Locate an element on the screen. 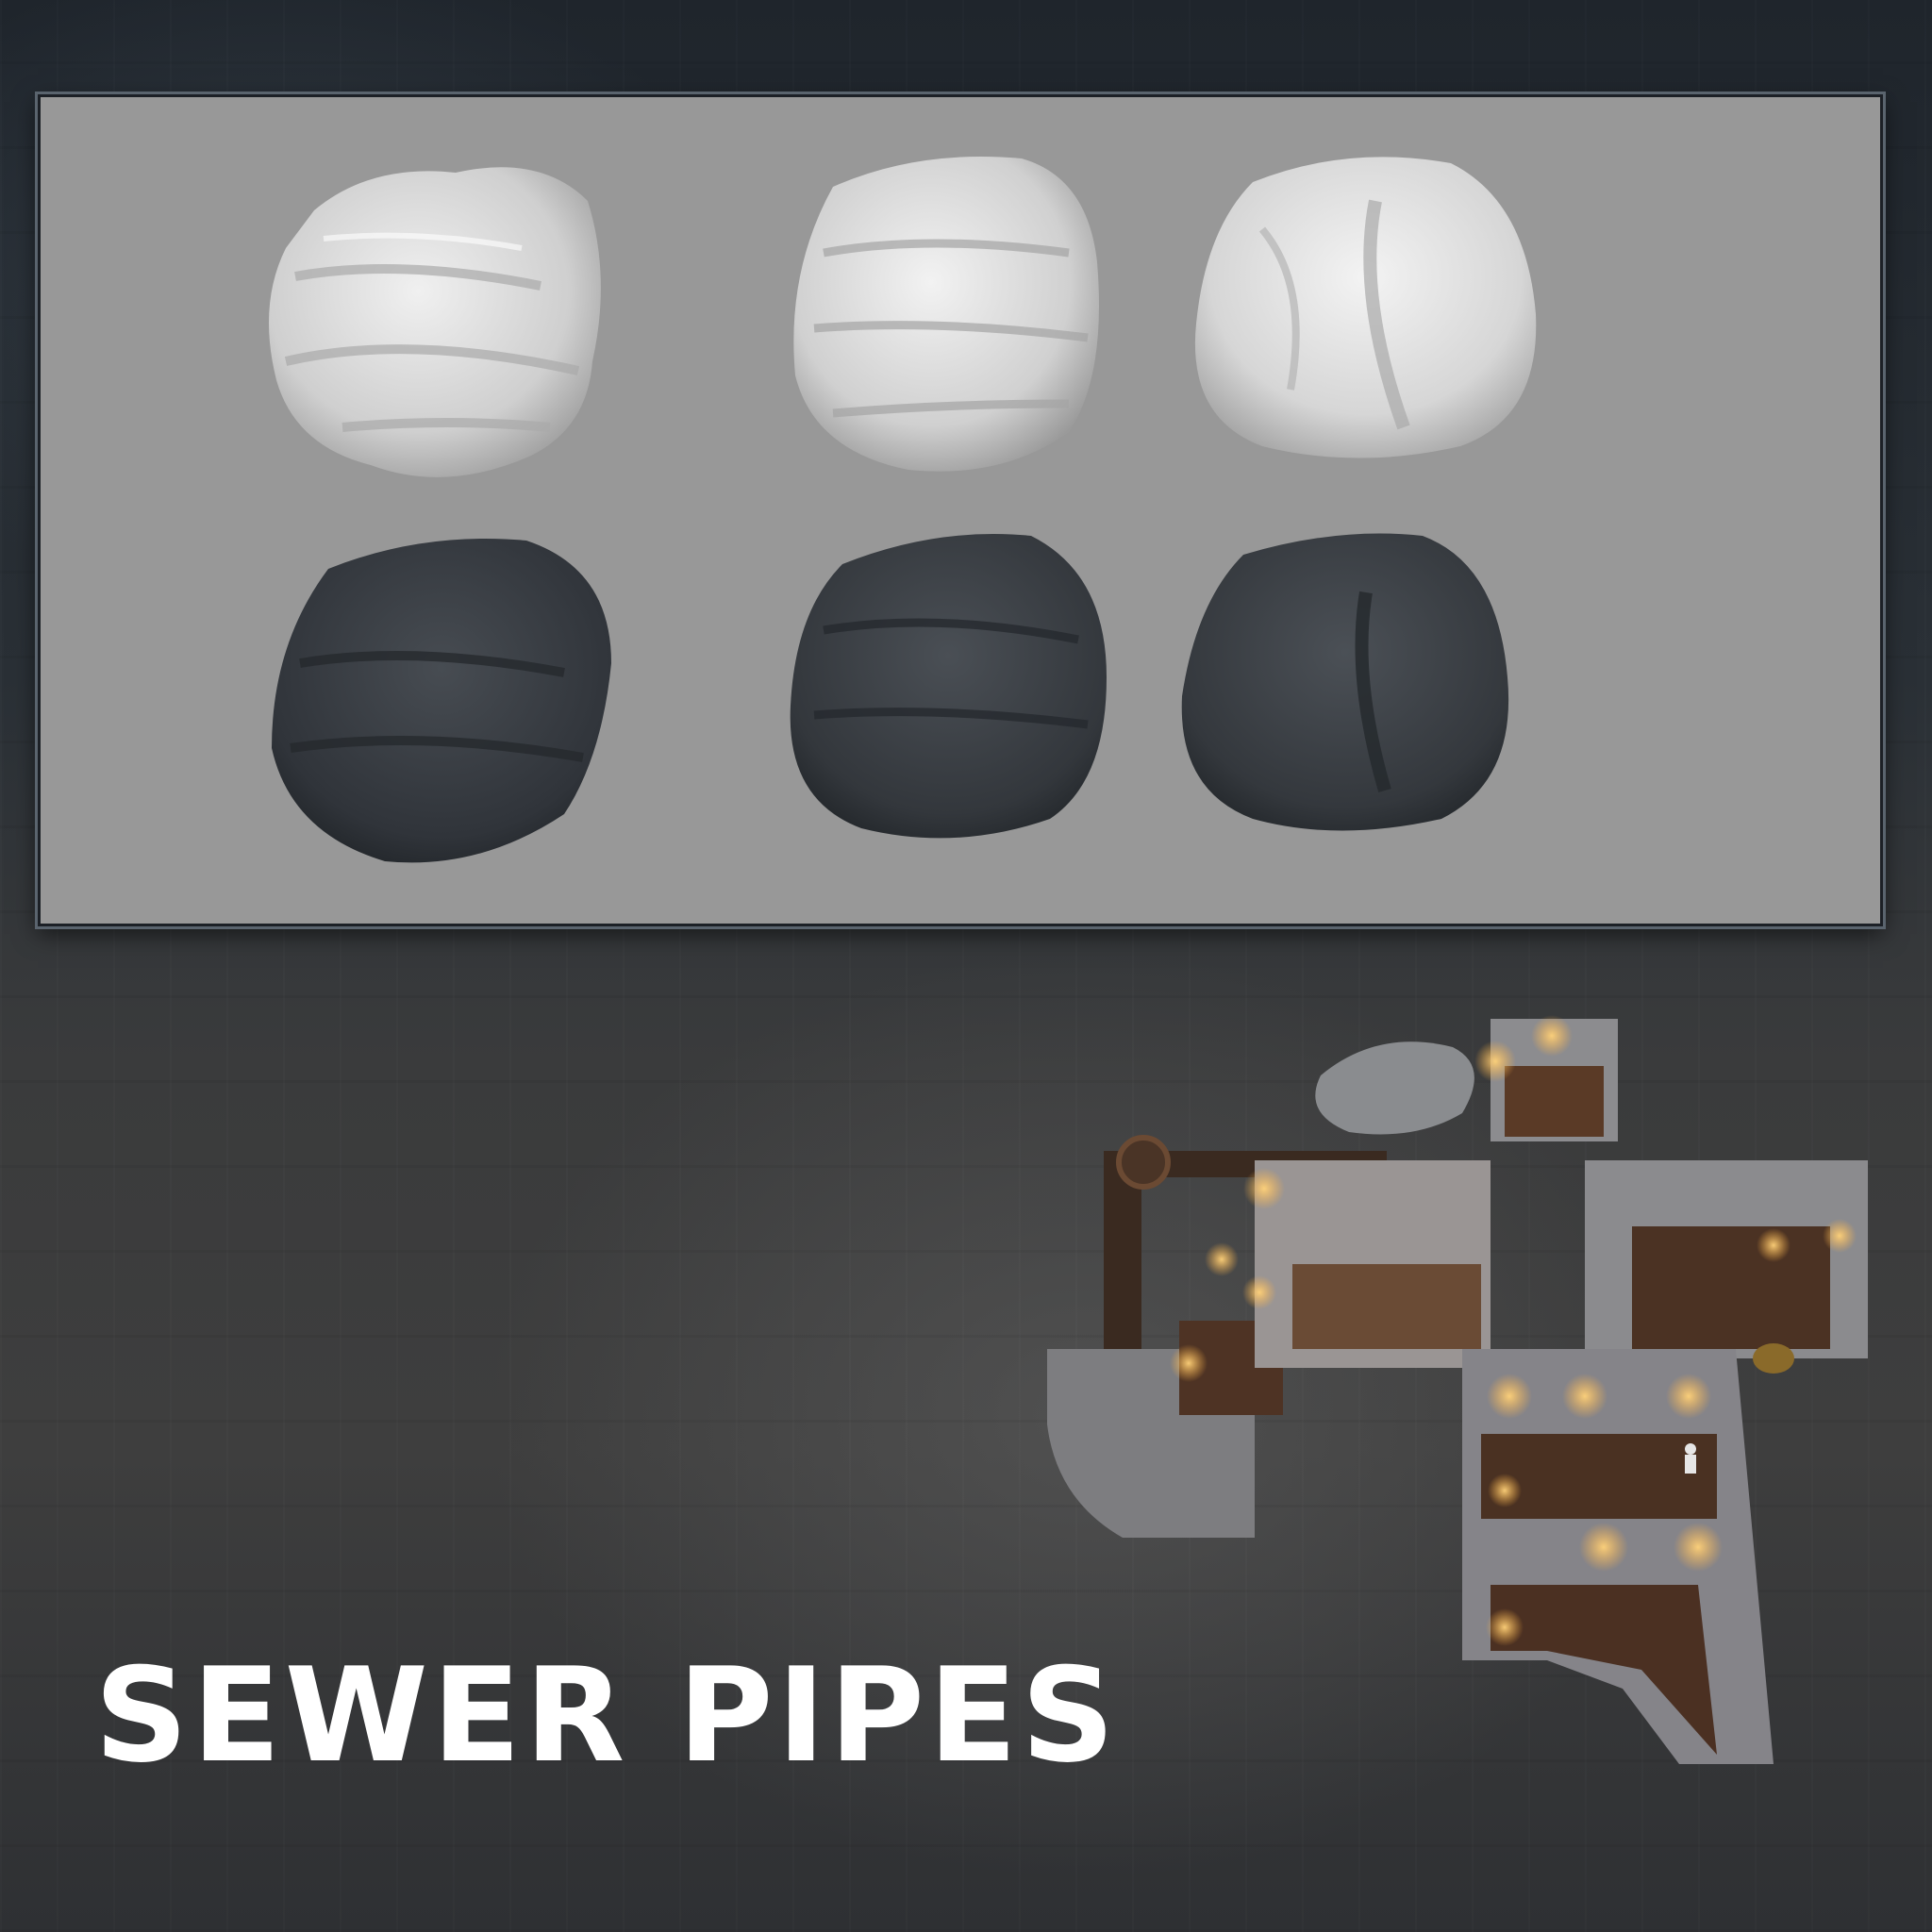 The height and width of the screenshot is (1932, 1932). page-title: SEWER PIPES is located at coordinates (606, 1716).